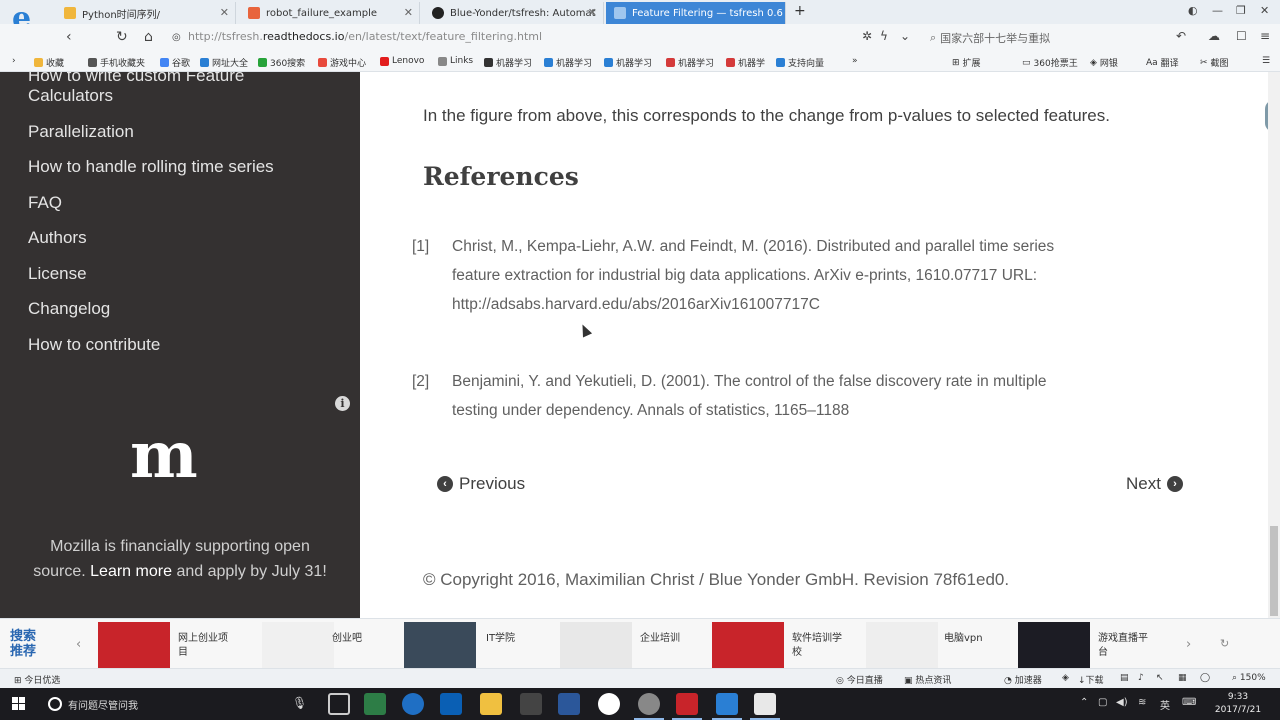  Describe the element at coordinates (342, 62) in the screenshot. I see `bookmark-item: 游戏中心` at that location.